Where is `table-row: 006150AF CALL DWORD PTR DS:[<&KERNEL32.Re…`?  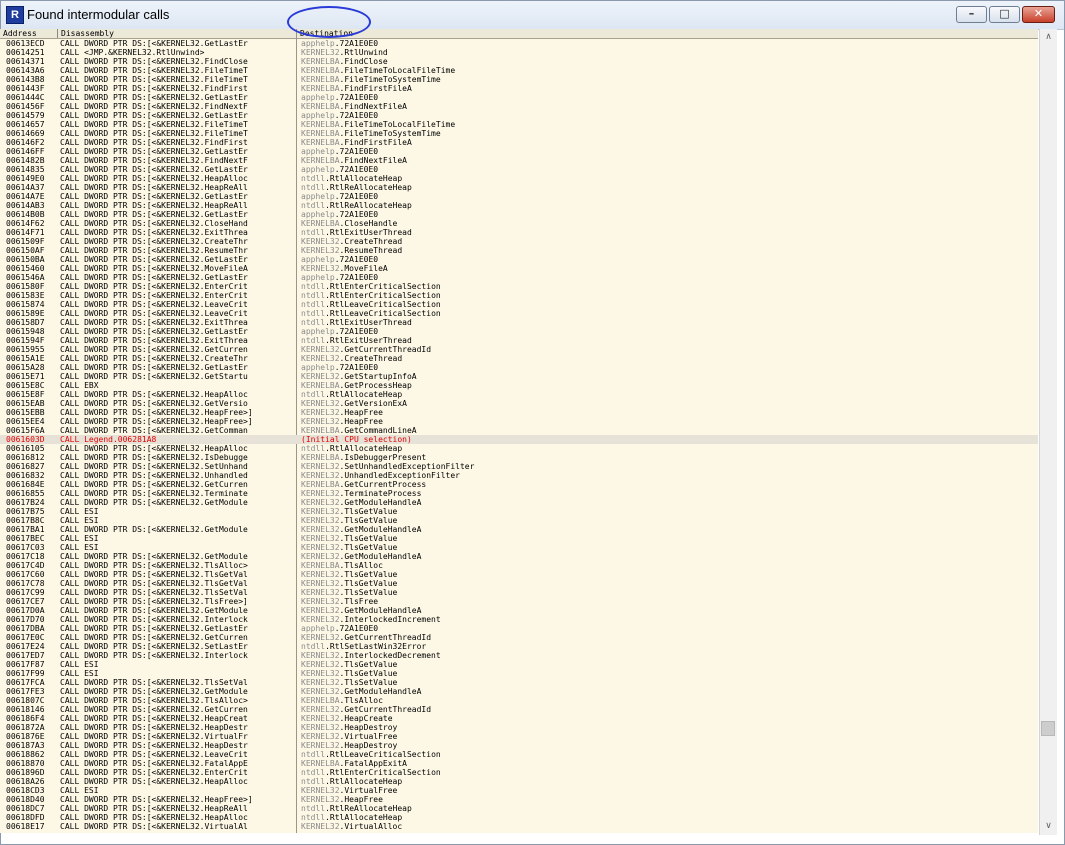 table-row: 006150AF CALL DWORD PTR DS:[<&KERNEL32.Re… is located at coordinates (519, 250).